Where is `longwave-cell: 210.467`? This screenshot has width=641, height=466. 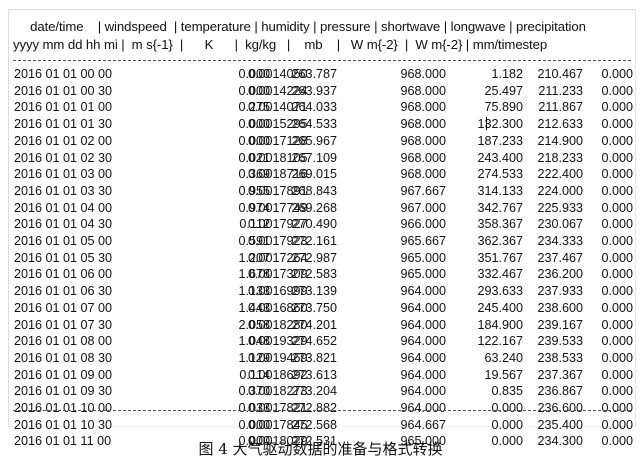 longwave-cell: 210.467 is located at coordinates (560, 74).